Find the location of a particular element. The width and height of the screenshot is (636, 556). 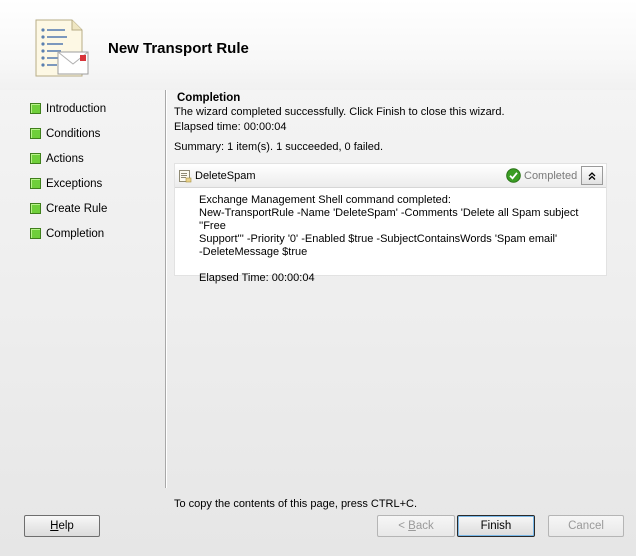

section-title: Completion is located at coordinates (209, 98).